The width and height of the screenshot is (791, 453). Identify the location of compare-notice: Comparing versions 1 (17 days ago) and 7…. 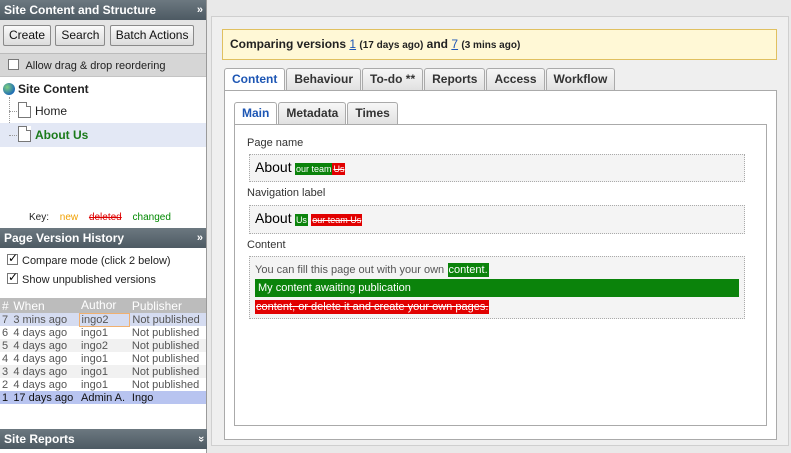
(499, 44).